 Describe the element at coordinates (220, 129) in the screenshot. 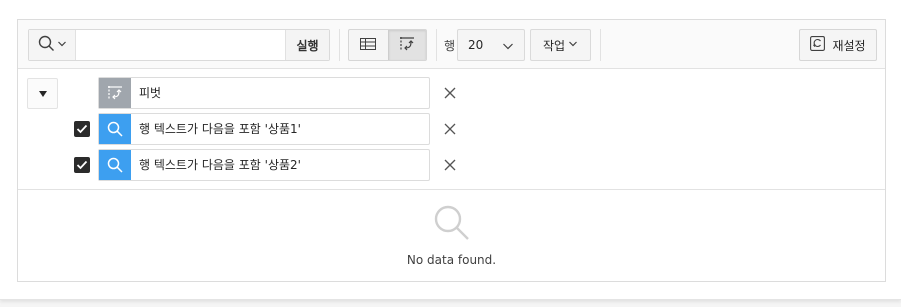

I see `filter-label: 행 텍스트가 다음을 포함 '상품1'` at that location.